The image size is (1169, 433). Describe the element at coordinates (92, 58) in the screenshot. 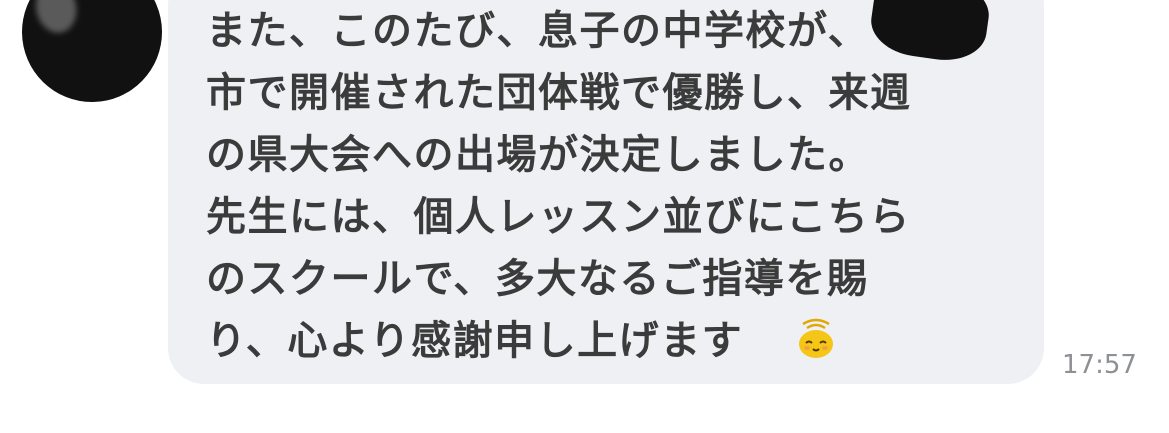

I see `avatar` at that location.